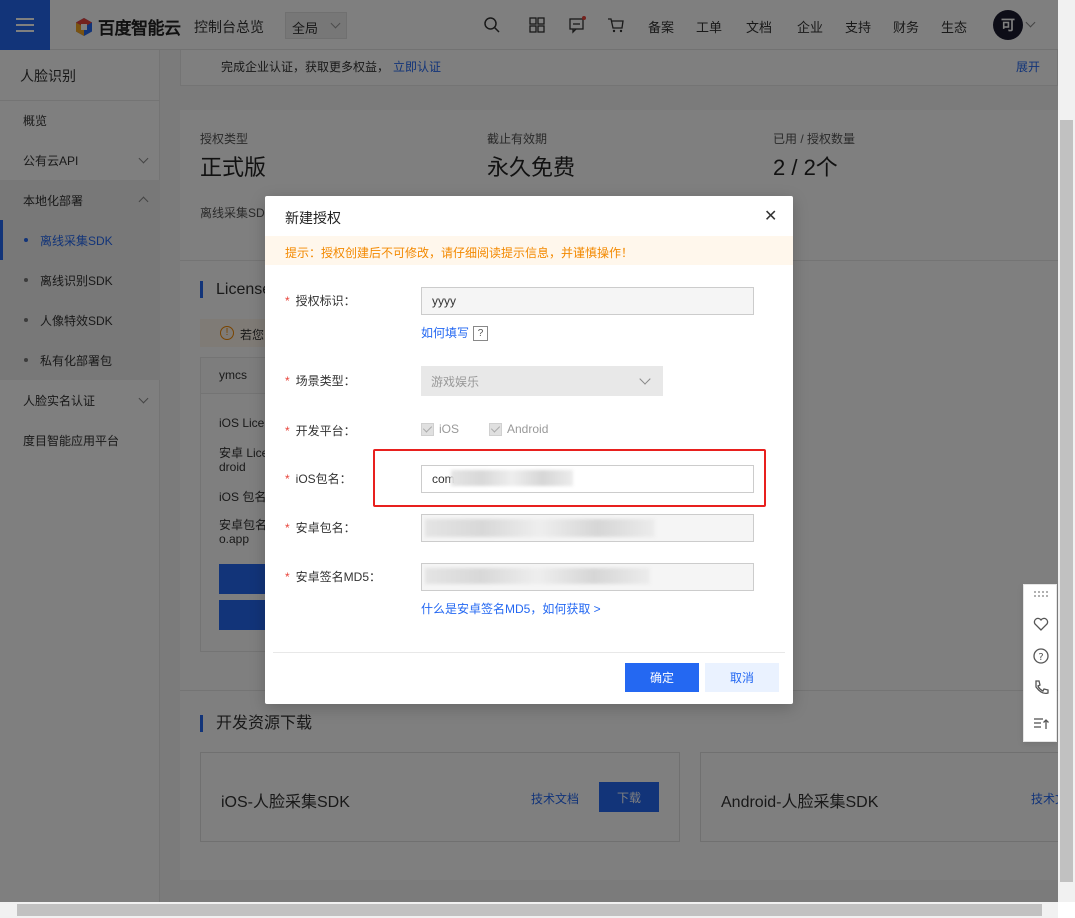 The height and width of the screenshot is (918, 1075). I want to click on modal-tip: 提示：授权创建后不可修改，请仔细阅读提示信息，并谨慎操作！, so click(529, 250).